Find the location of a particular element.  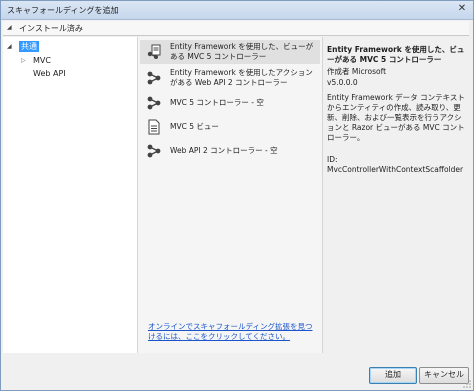

template-item-mvc-controller-empty: MVC 5 コントローラー - 空 is located at coordinates (230, 103).